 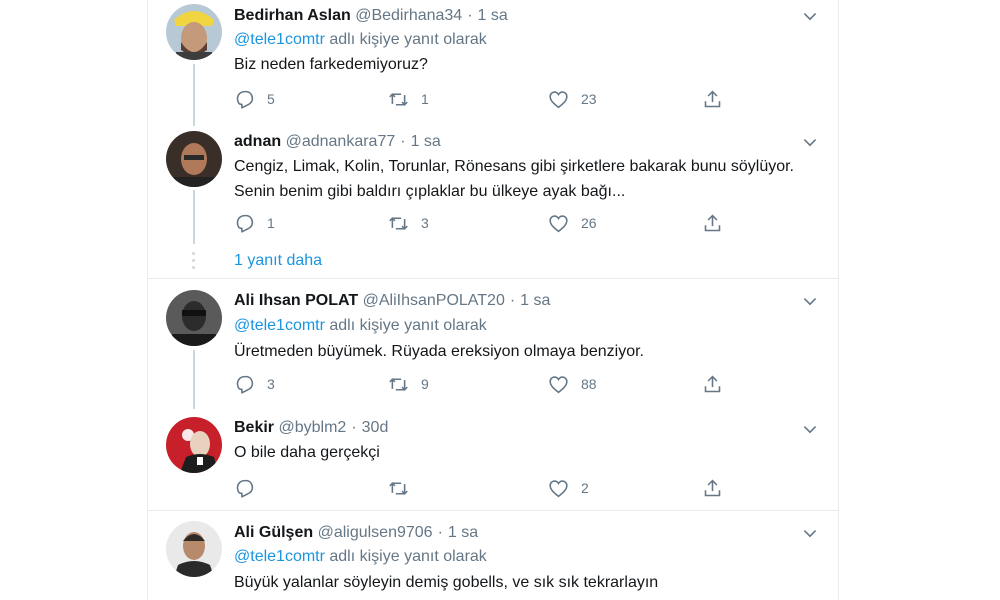 I want to click on username: @byblm2, so click(x=312, y=427).